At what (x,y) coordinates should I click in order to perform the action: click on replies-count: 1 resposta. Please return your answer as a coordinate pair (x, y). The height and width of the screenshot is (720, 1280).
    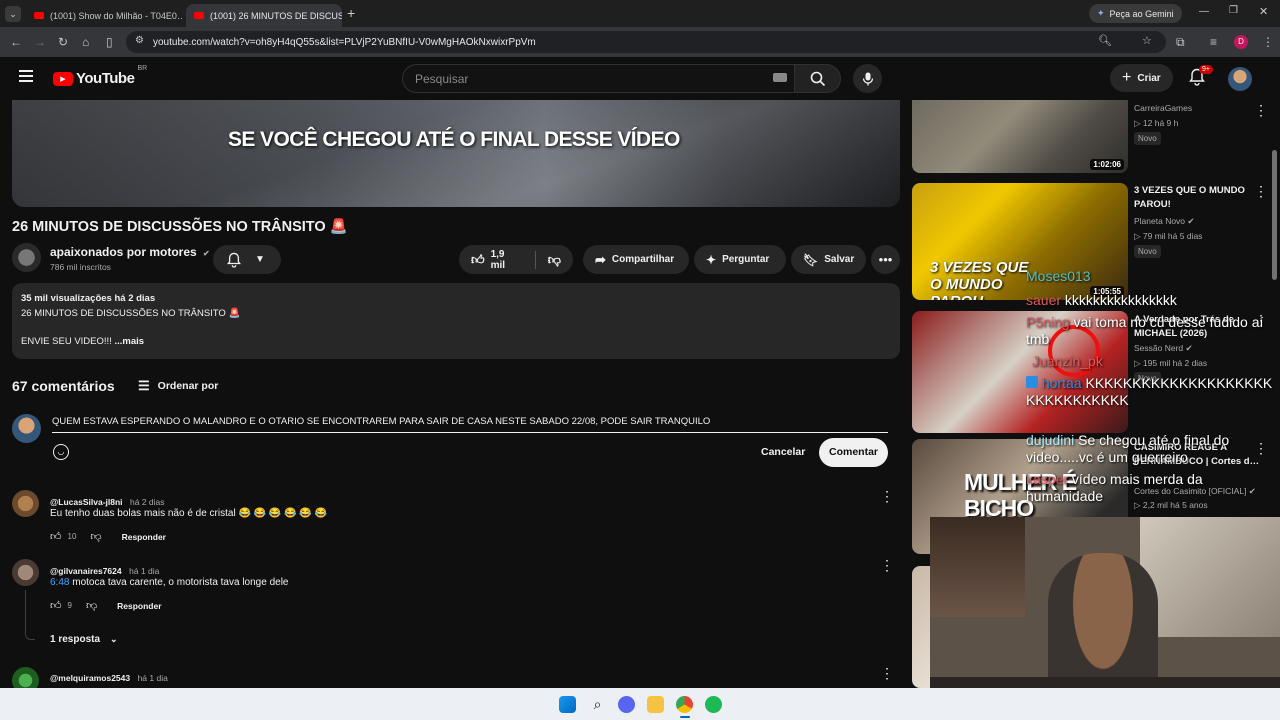
    Looking at the image, I should click on (75, 639).